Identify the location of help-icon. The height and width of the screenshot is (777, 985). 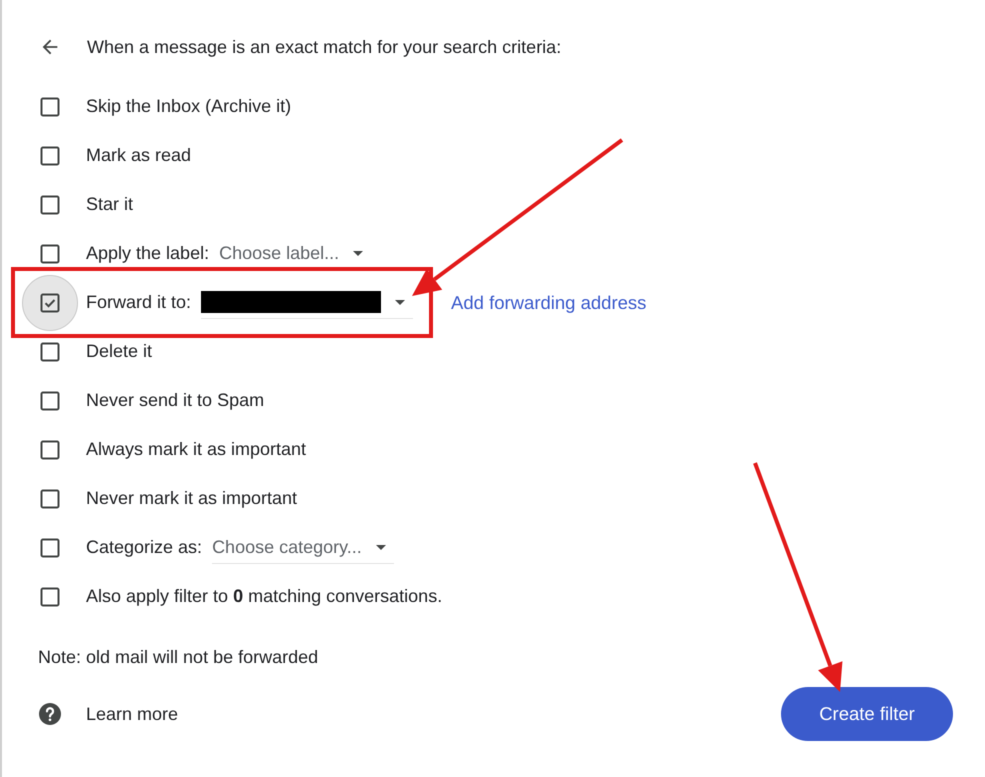
(50, 714).